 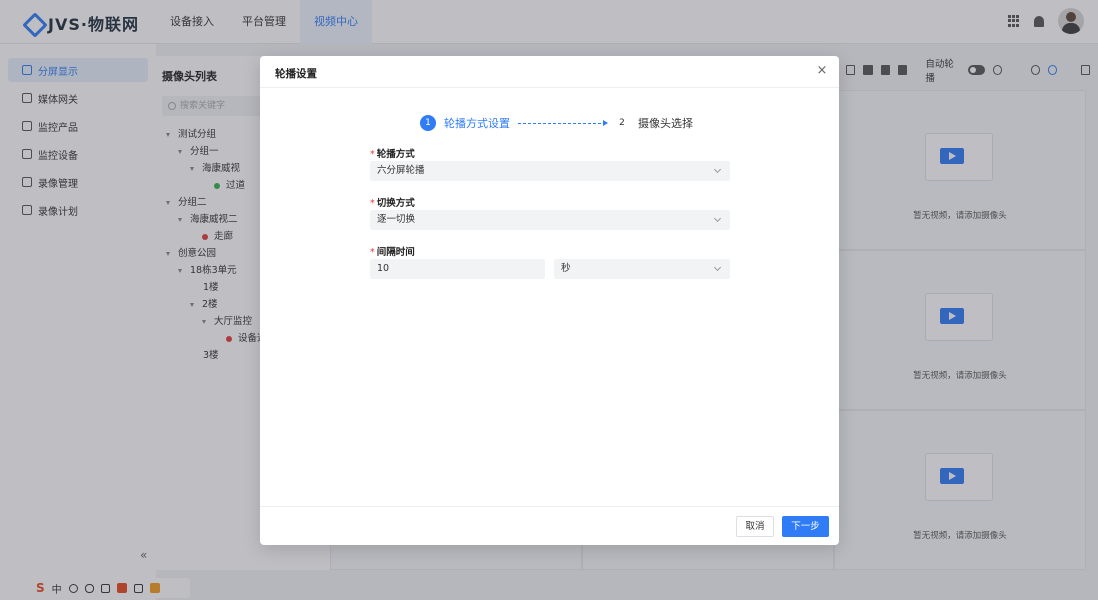 I want to click on carousel-mode-select: 六分屏轮播, so click(x=550, y=171).